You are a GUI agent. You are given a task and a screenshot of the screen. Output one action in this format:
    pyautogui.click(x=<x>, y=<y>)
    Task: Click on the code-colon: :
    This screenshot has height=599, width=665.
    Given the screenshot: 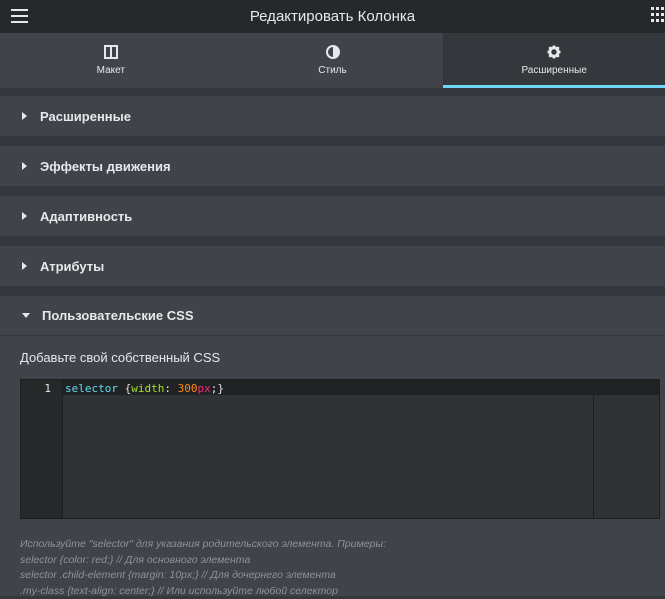 What is the action you would take?
    pyautogui.click(x=170, y=388)
    